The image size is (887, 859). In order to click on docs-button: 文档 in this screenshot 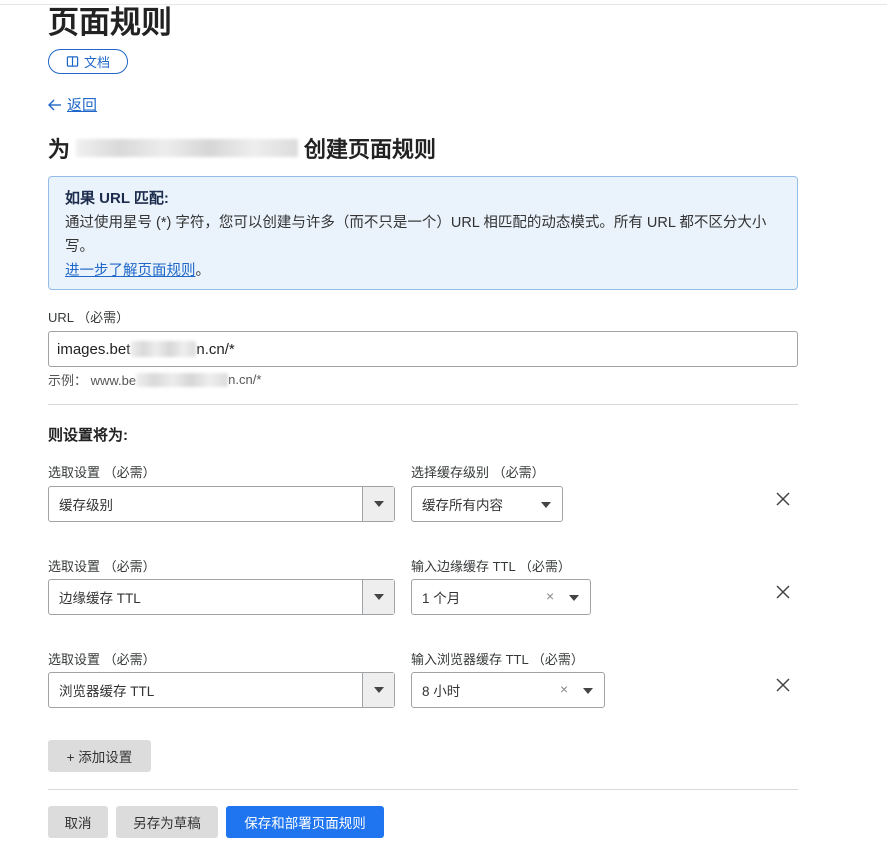, I will do `click(88, 61)`.